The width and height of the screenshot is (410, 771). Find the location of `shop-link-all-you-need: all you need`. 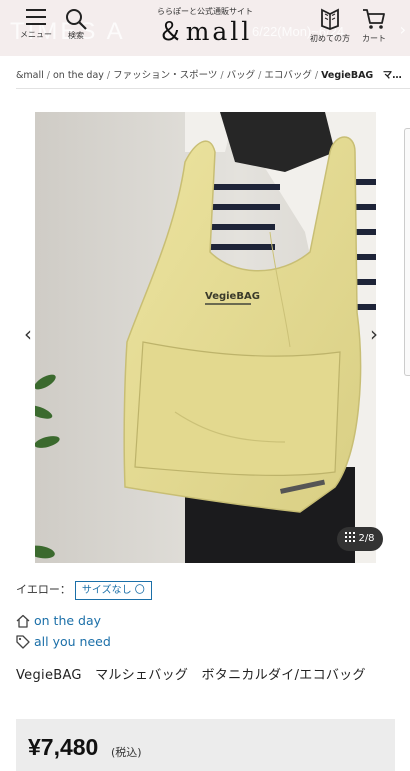

shop-link-all-you-need: all you need is located at coordinates (63, 641).